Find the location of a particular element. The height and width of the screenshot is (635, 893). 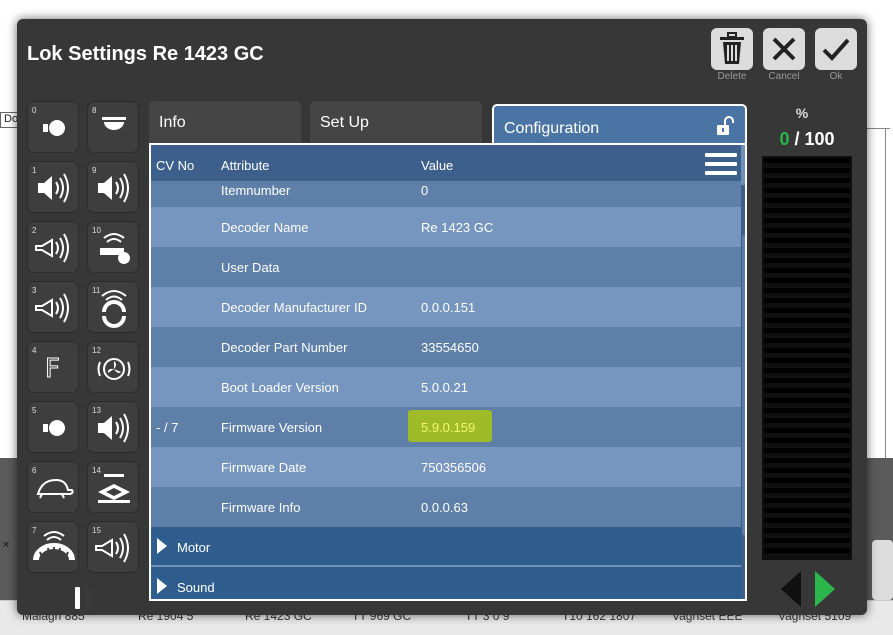

table-row: Firmware Info 0.0.0.63 is located at coordinates (446, 507).